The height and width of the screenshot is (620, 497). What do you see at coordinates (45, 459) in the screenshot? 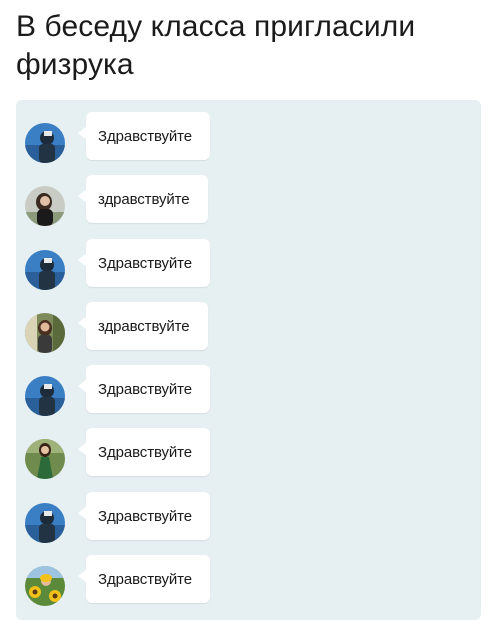
I see `avatar-girl-green-dress-icon` at bounding box center [45, 459].